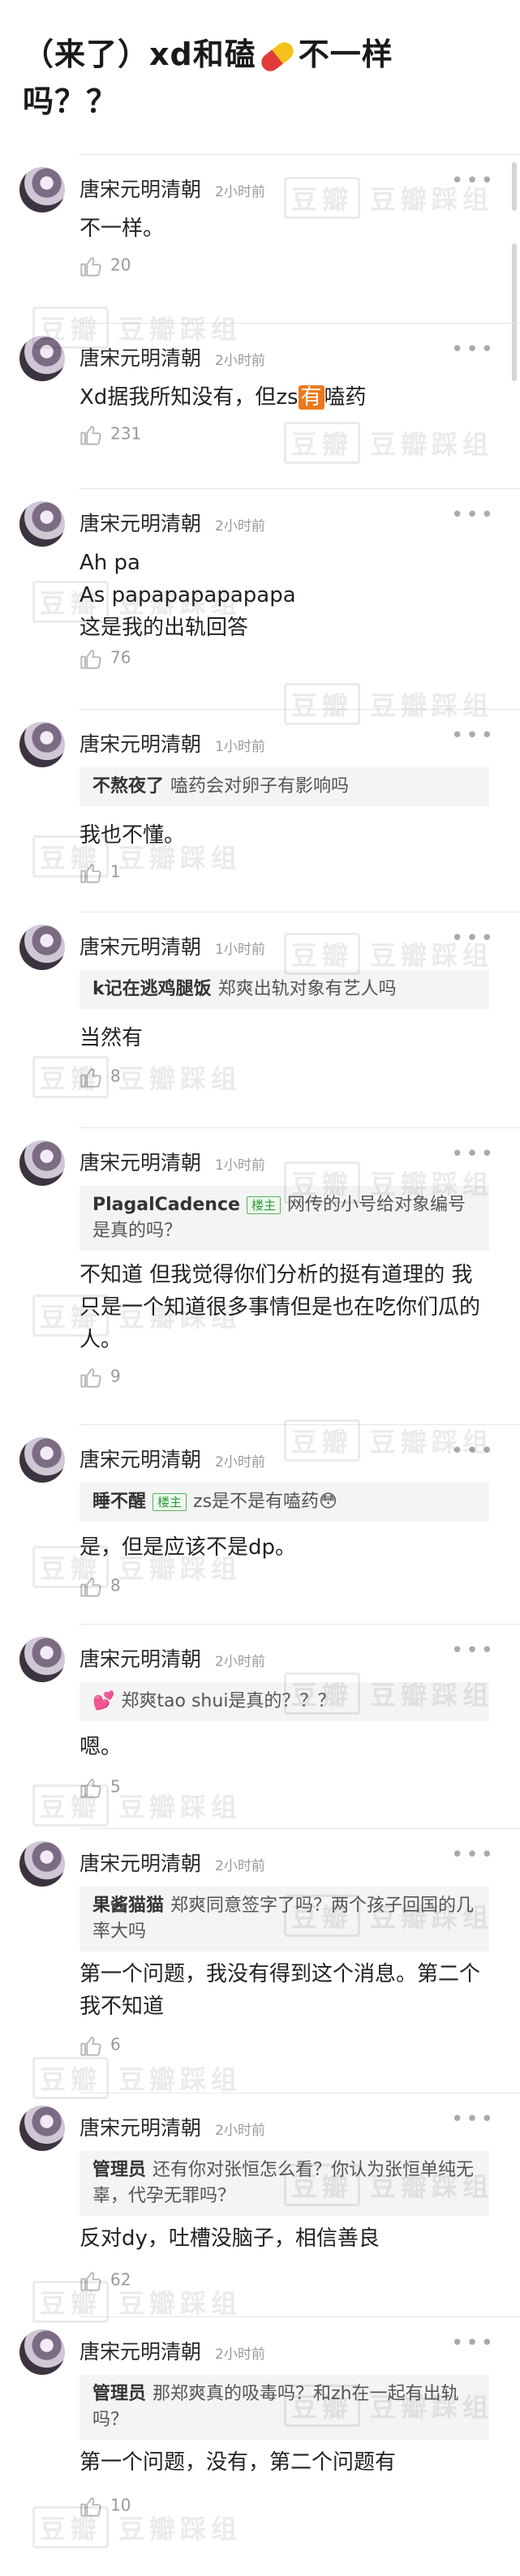  I want to click on like-button: 5, so click(100, 1787).